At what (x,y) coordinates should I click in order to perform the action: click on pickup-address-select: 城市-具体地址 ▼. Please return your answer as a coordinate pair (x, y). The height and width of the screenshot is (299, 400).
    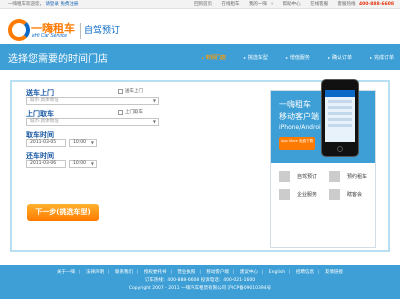
    Looking at the image, I should click on (92, 101).